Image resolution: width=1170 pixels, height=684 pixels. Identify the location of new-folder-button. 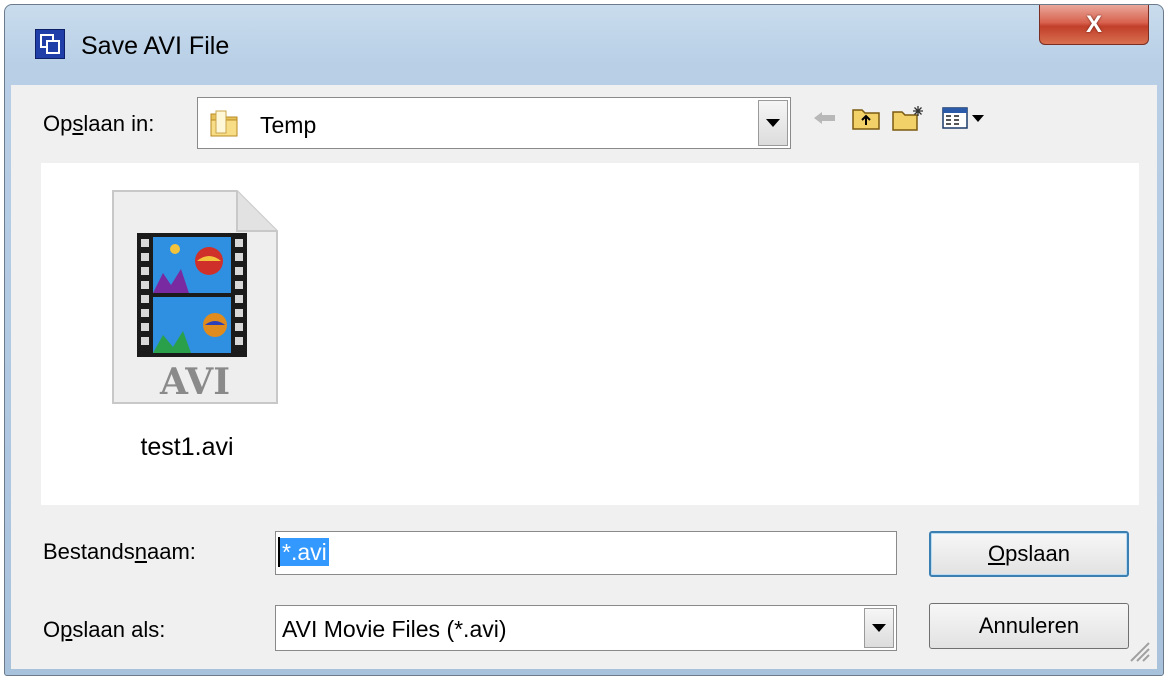
(908, 120).